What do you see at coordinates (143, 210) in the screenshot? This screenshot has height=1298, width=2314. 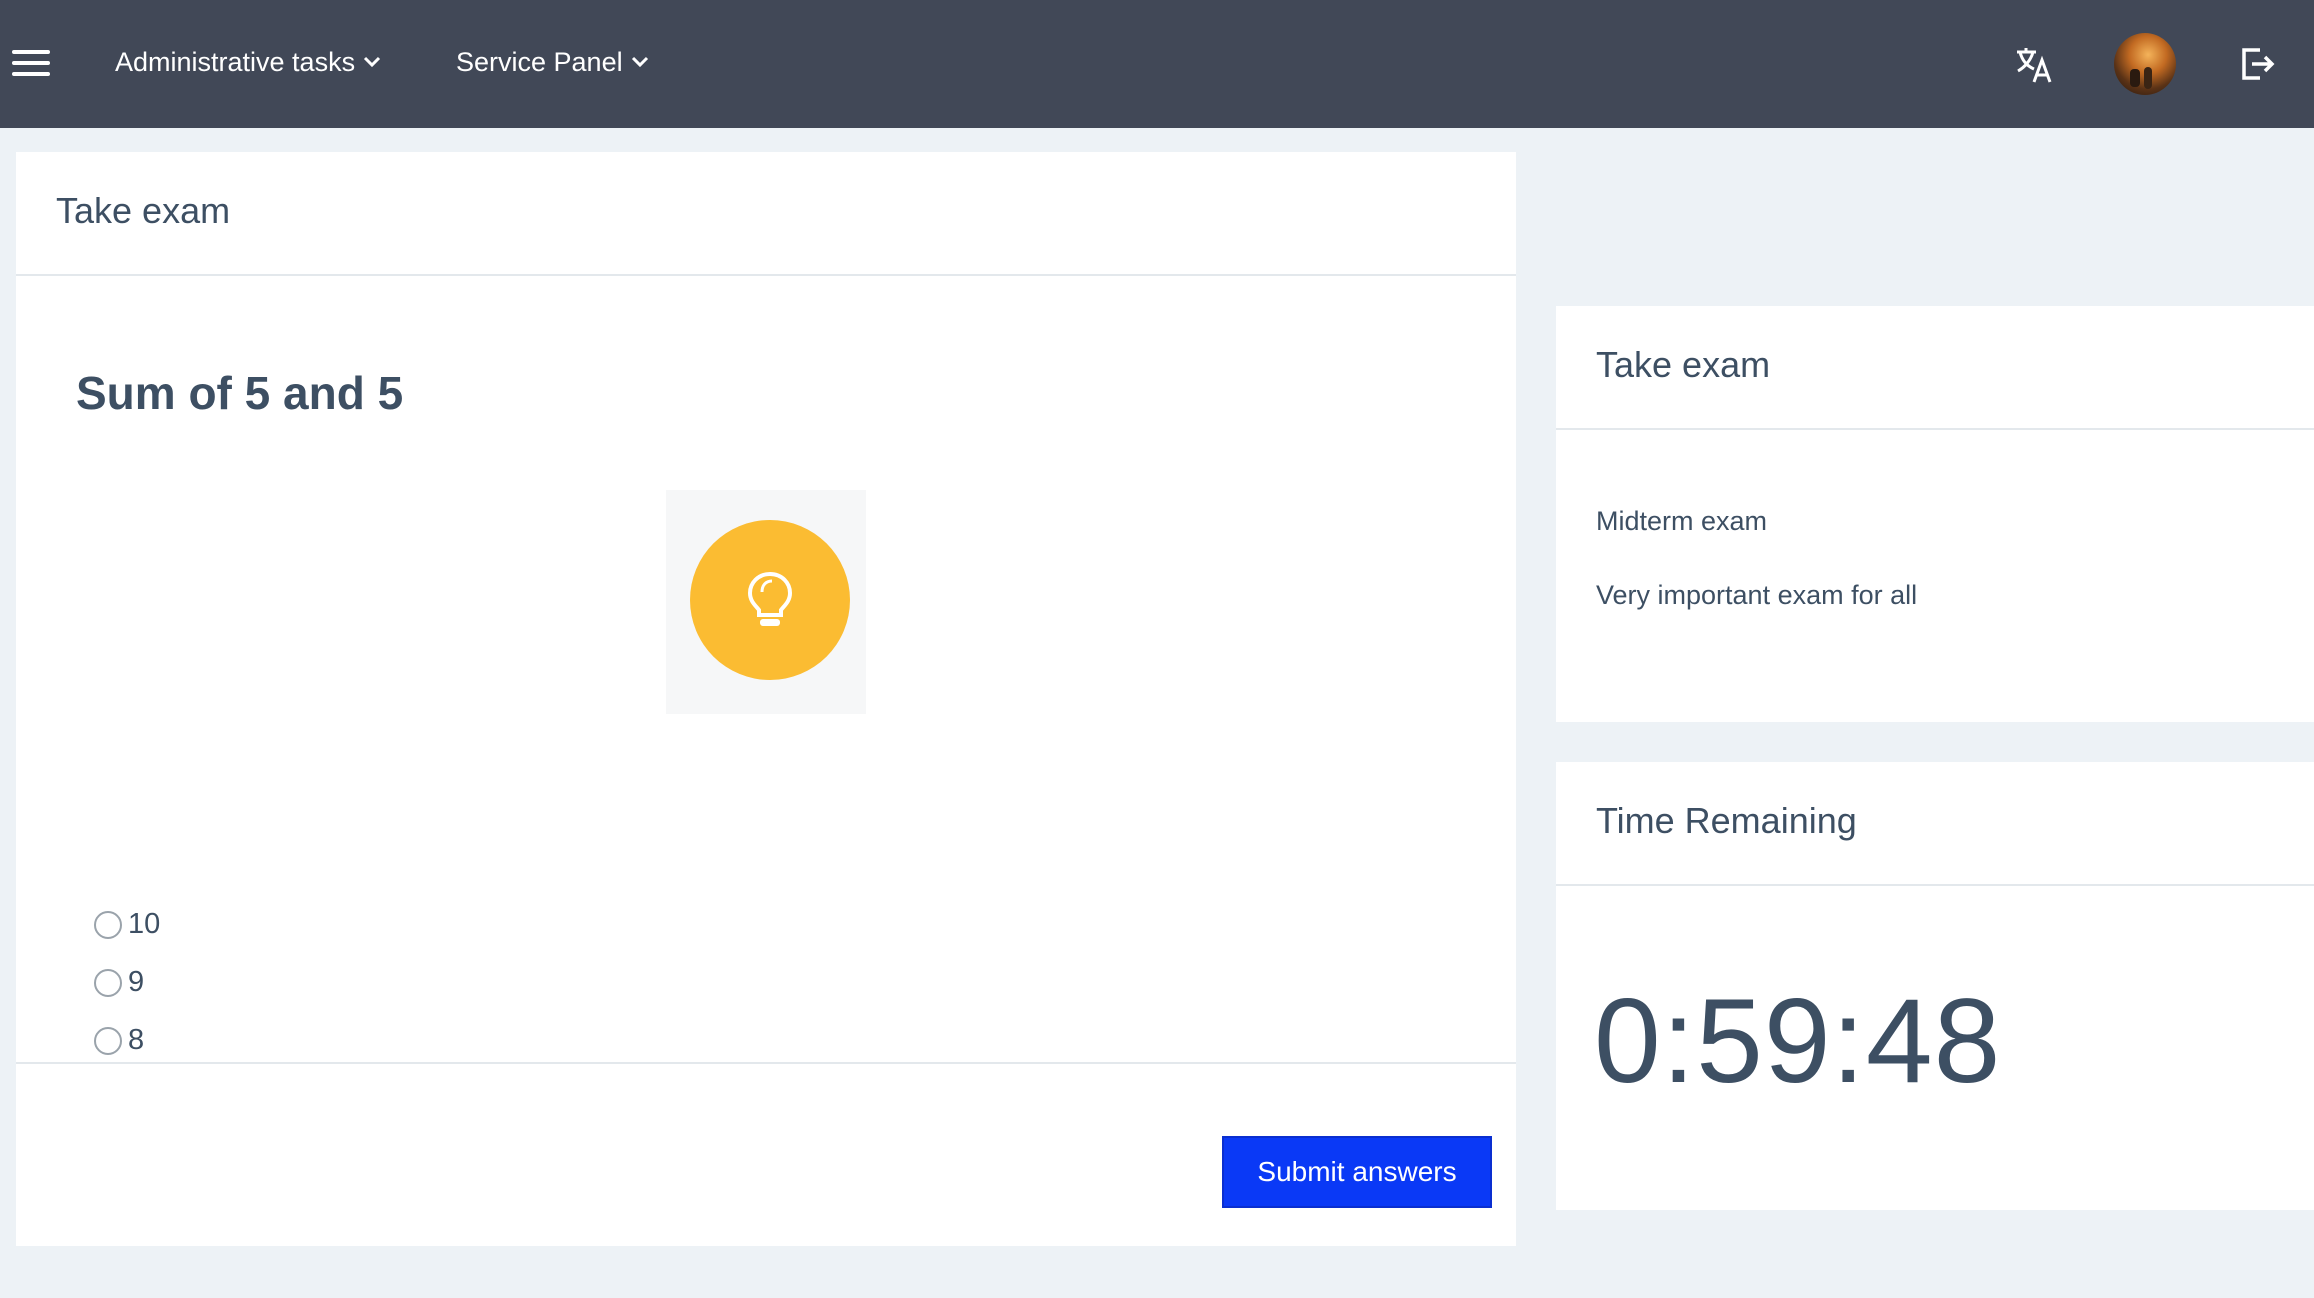 I see `page-title: Take exam` at bounding box center [143, 210].